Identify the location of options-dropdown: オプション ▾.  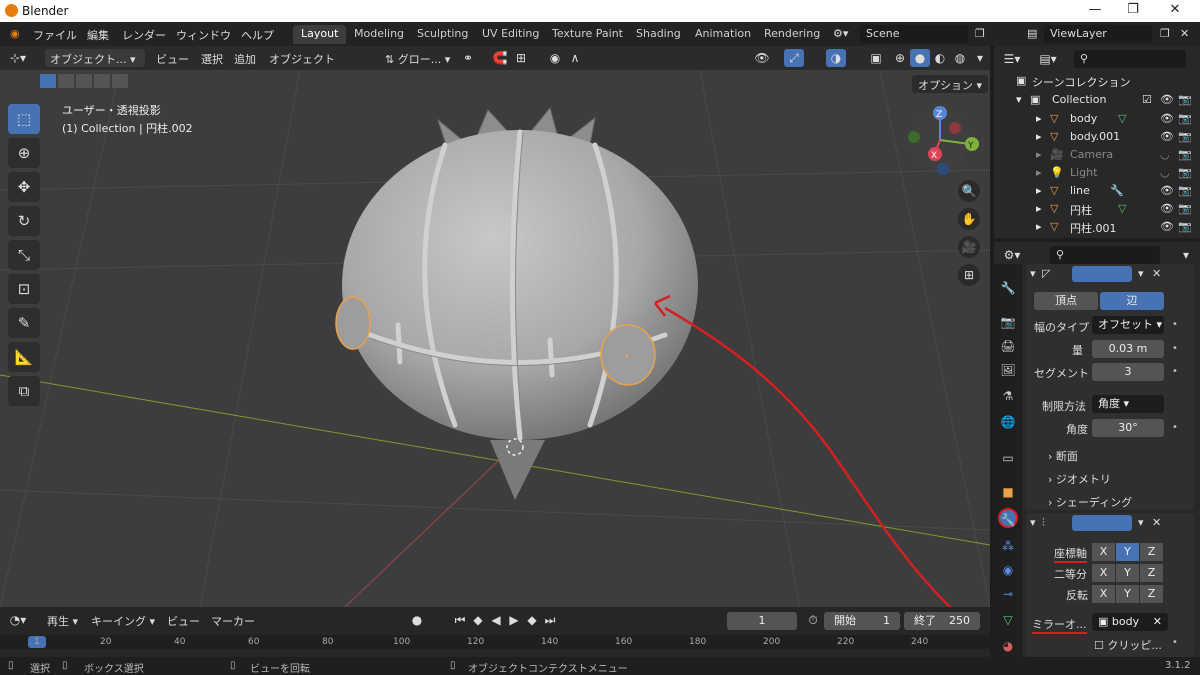
(950, 84).